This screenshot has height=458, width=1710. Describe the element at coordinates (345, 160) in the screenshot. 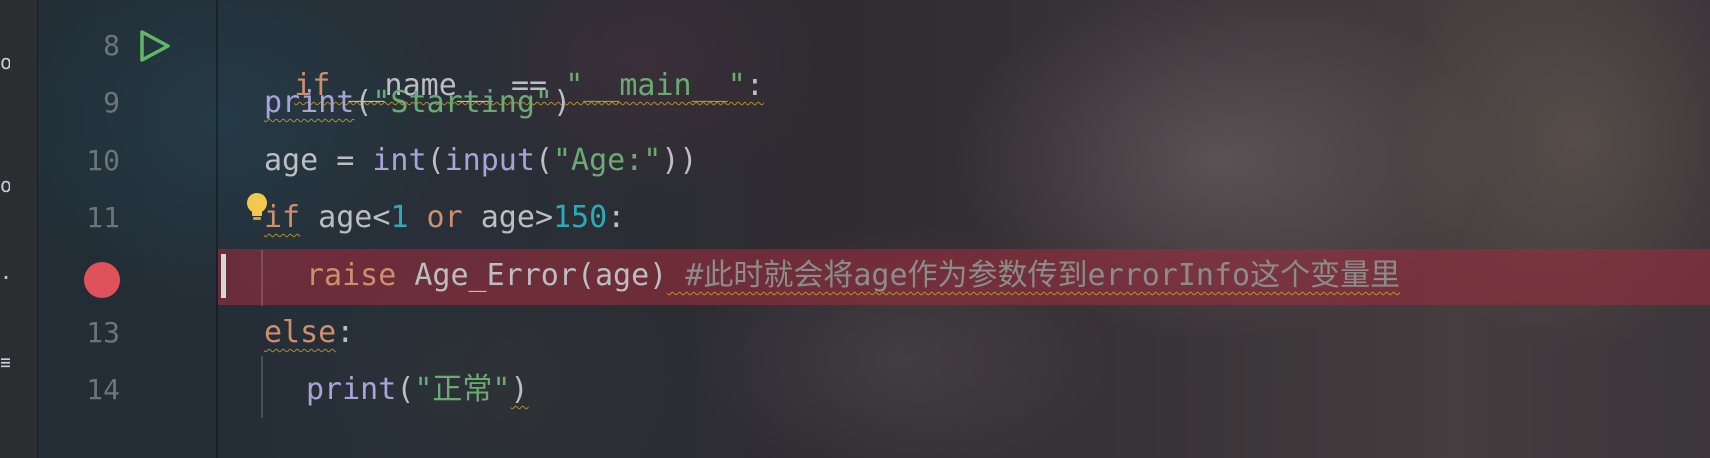

I see `operator: =` at that location.